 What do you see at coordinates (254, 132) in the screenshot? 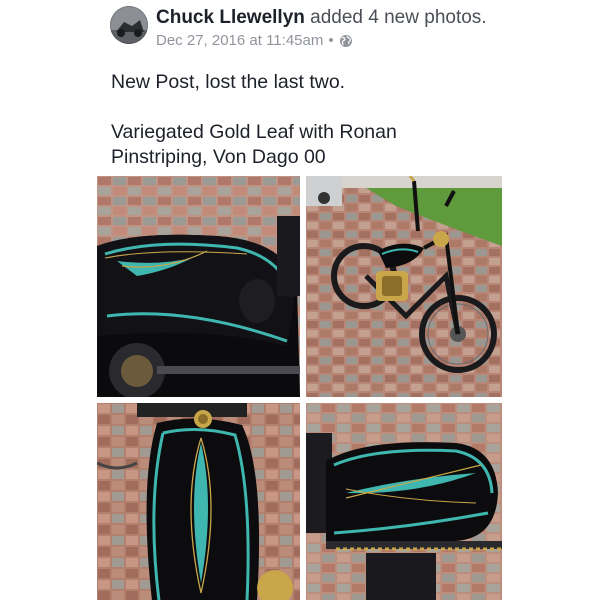
I see `post-message-line: Variegated Gold Leaf with Ronan` at bounding box center [254, 132].